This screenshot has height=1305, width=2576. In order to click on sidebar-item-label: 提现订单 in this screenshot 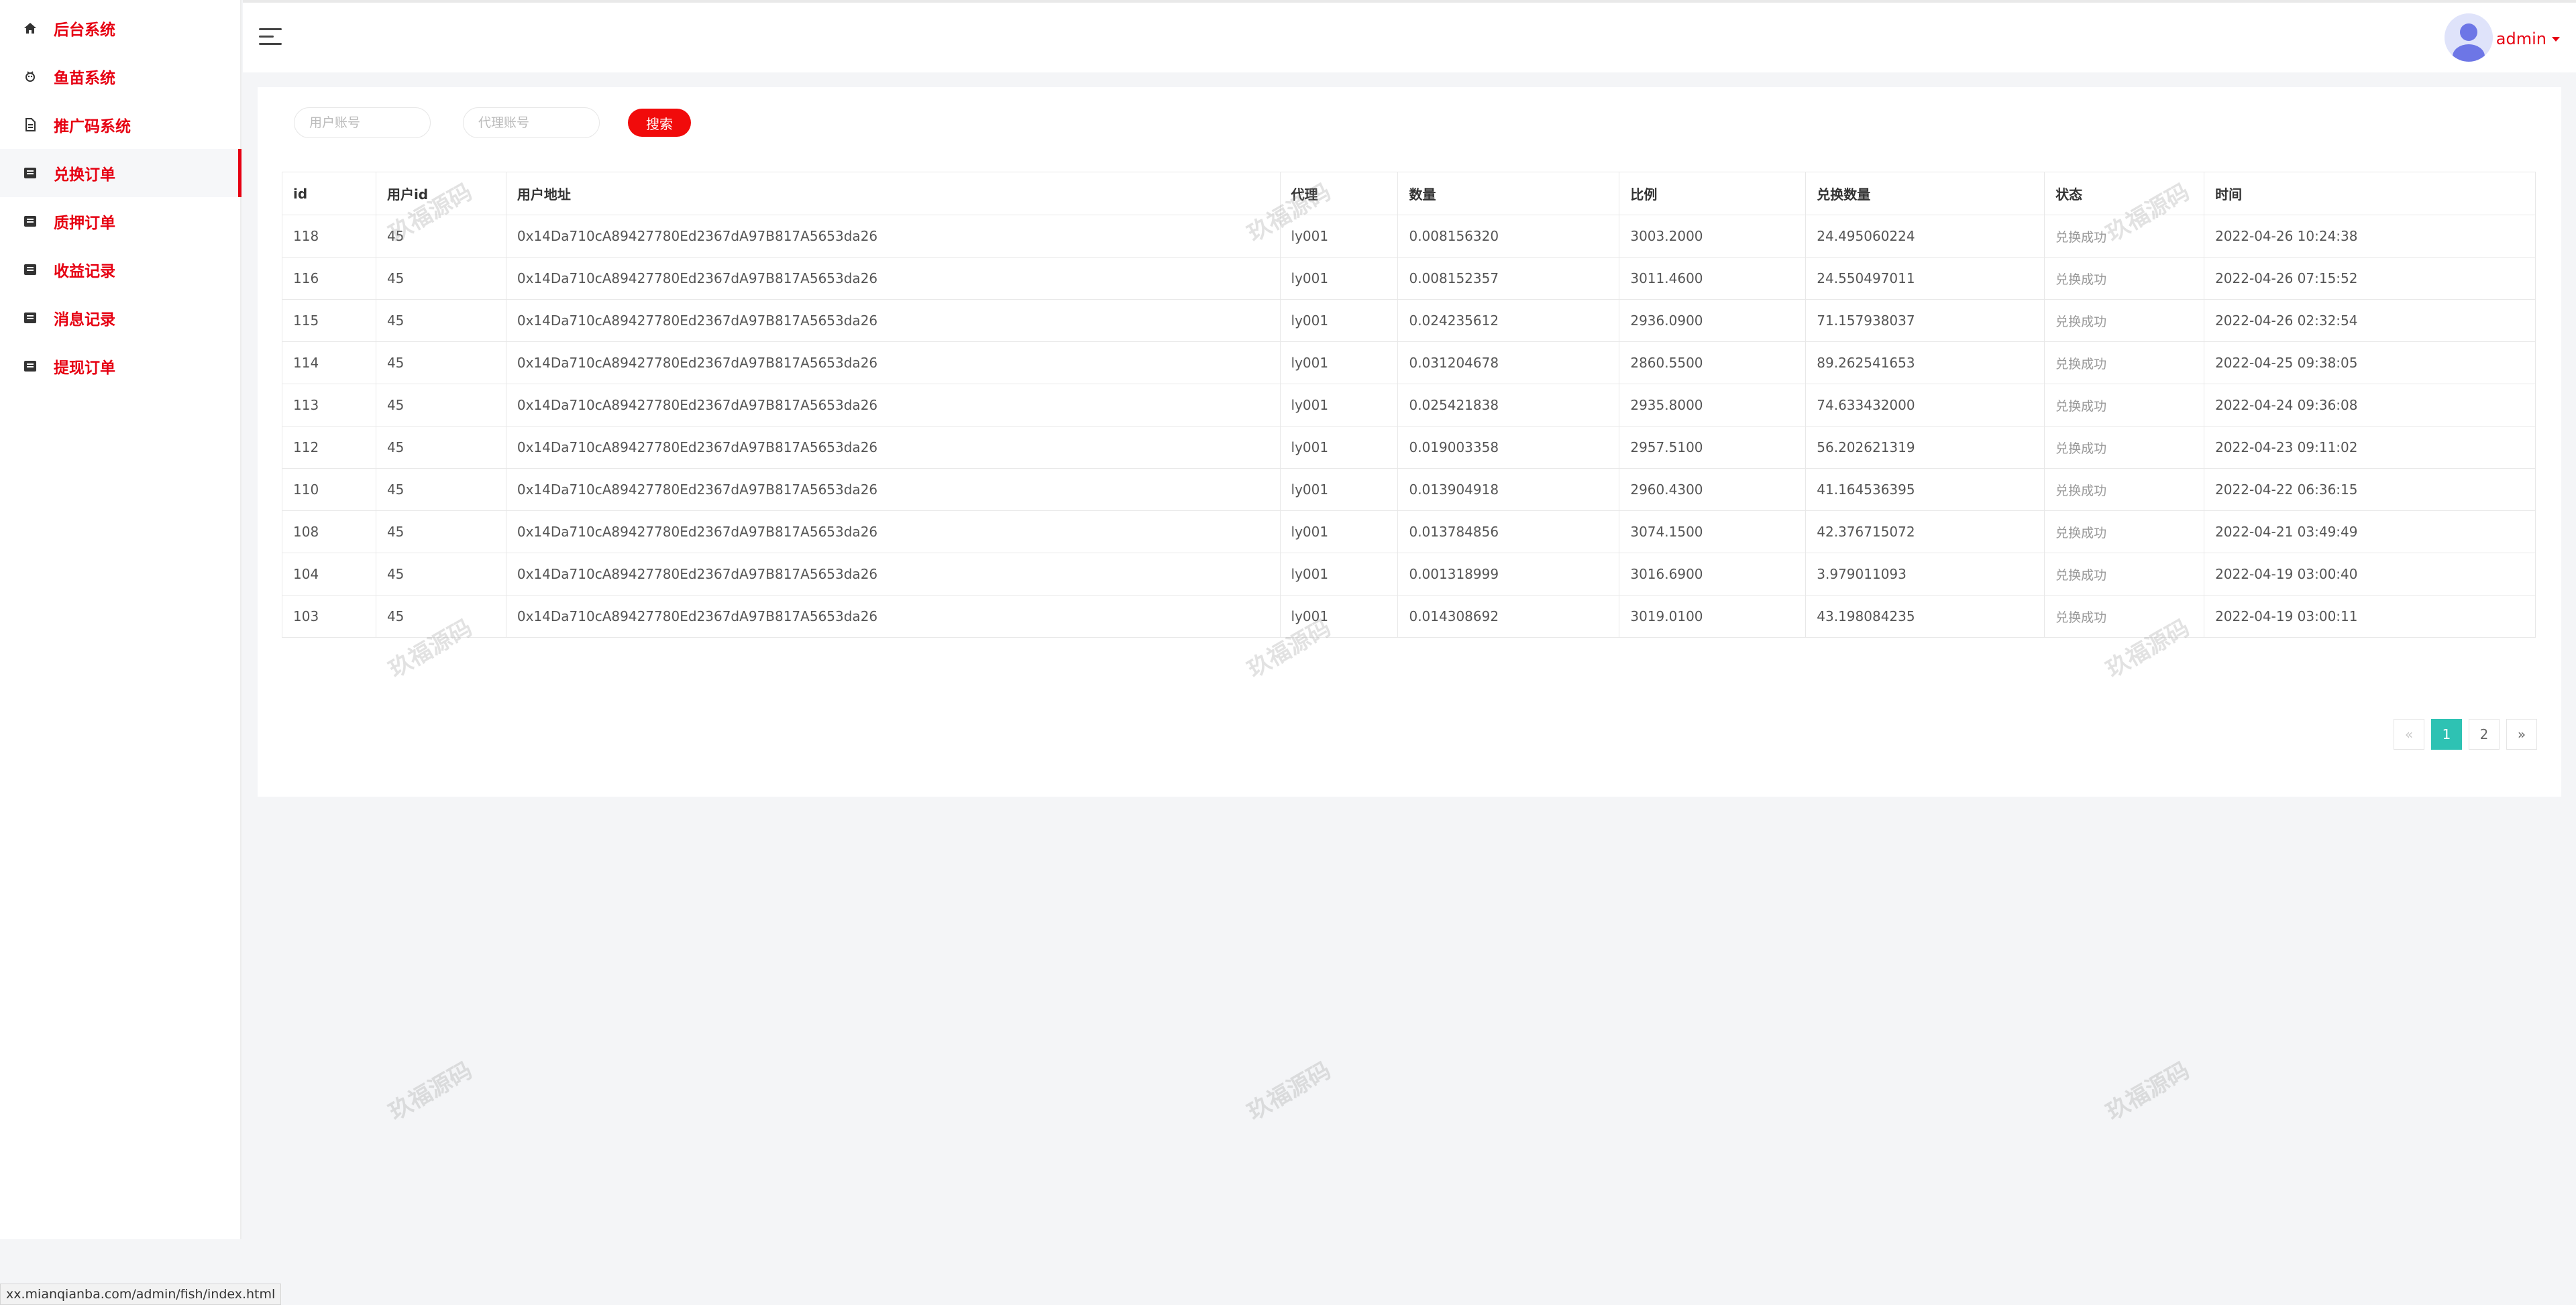, I will do `click(84, 368)`.